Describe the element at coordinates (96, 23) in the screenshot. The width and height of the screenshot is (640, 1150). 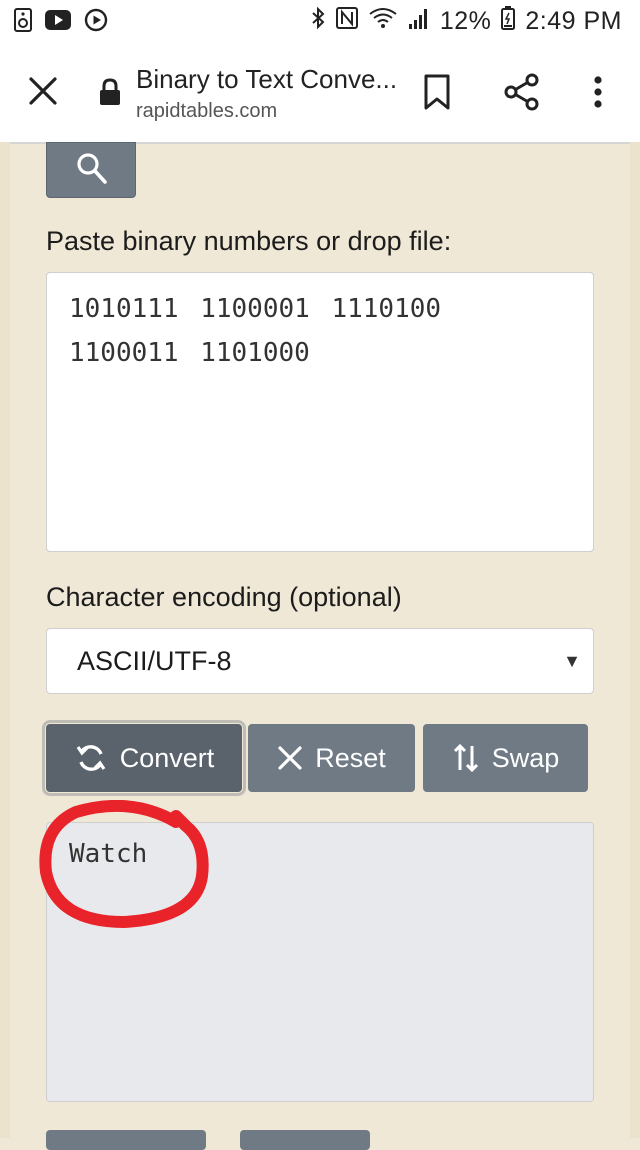
I see `play-icon` at that location.